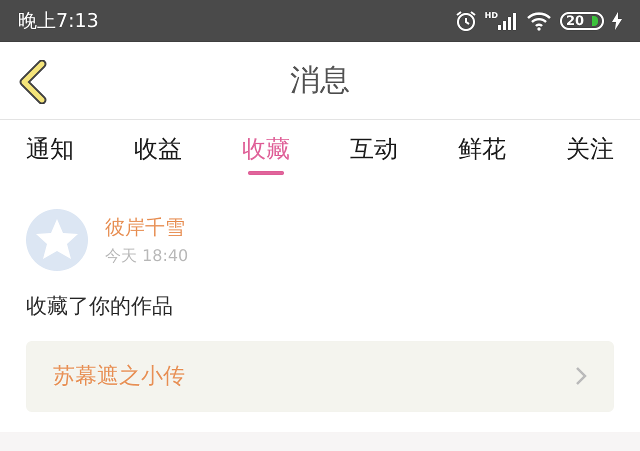  What do you see at coordinates (320, 81) in the screenshot?
I see `page-title: 消息` at bounding box center [320, 81].